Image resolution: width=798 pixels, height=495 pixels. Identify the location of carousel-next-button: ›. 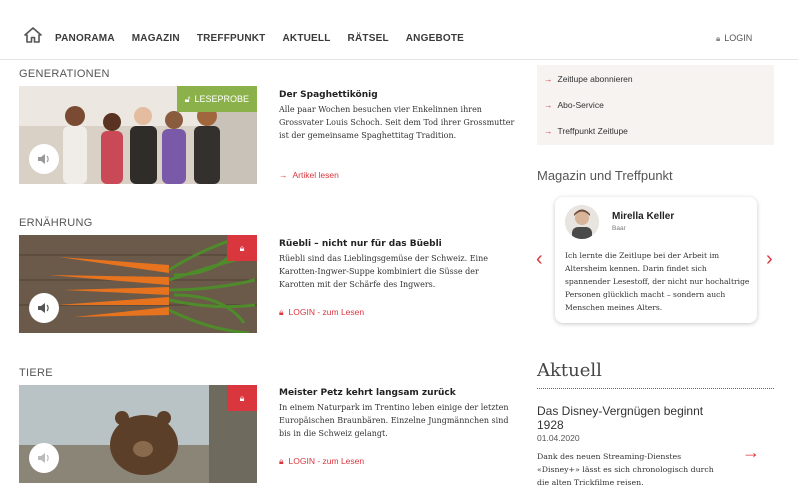
(769, 259).